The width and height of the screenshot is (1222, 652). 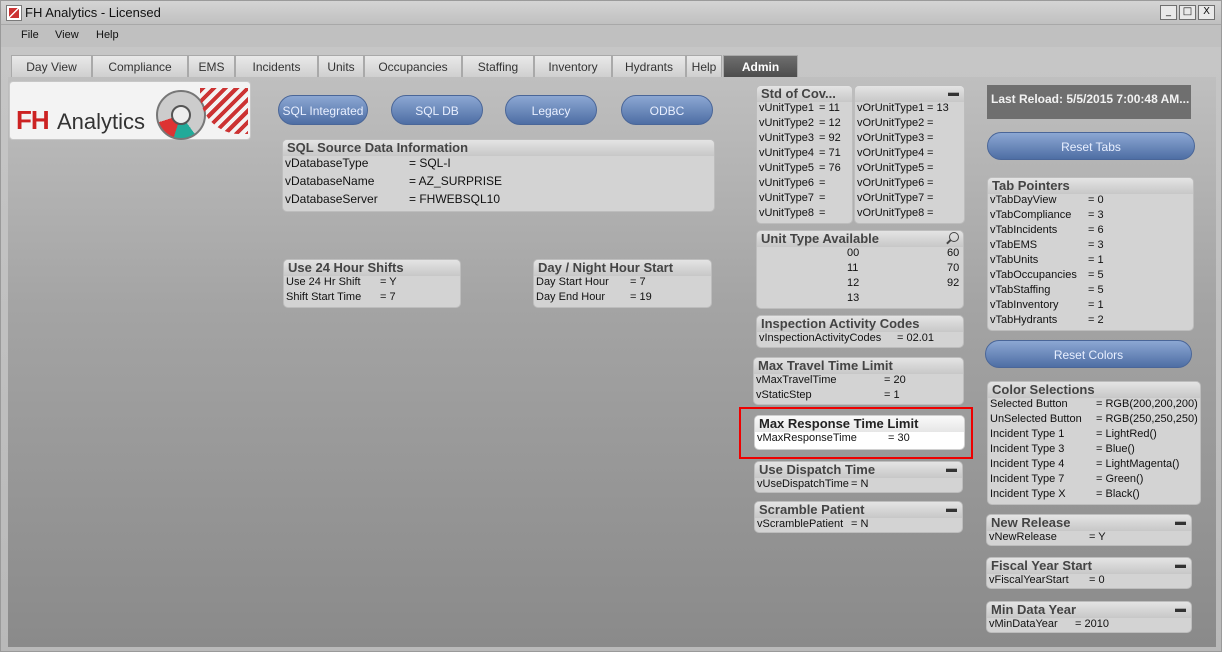 What do you see at coordinates (858, 470) in the screenshot?
I see `panel-title: Use Dispatch Time ▬` at bounding box center [858, 470].